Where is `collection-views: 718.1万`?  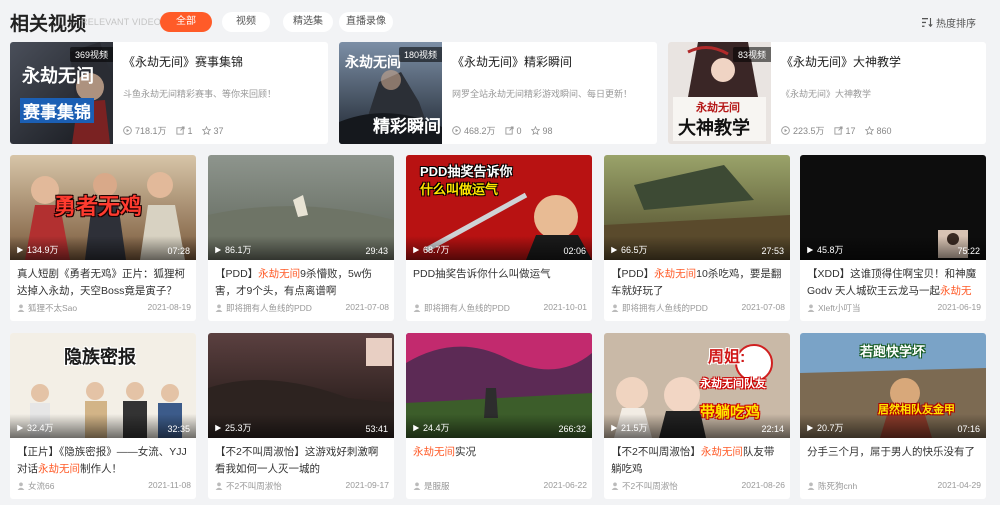
collection-views: 718.1万 is located at coordinates (151, 131).